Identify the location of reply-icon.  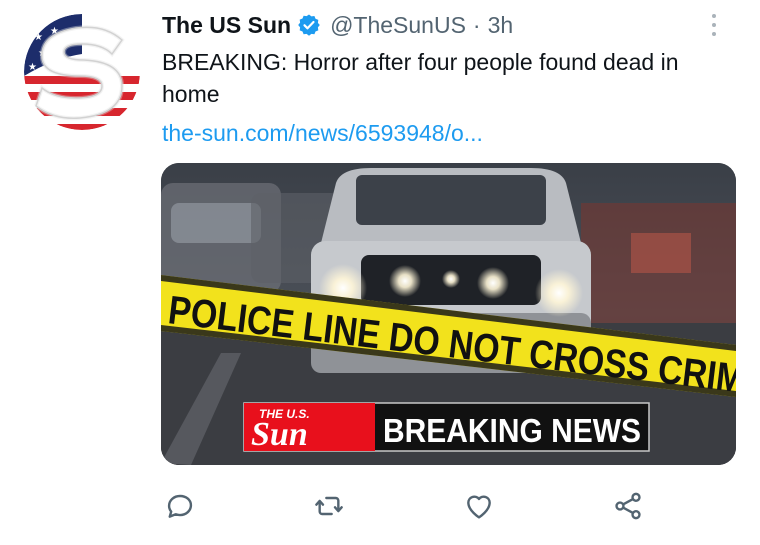
(180, 506).